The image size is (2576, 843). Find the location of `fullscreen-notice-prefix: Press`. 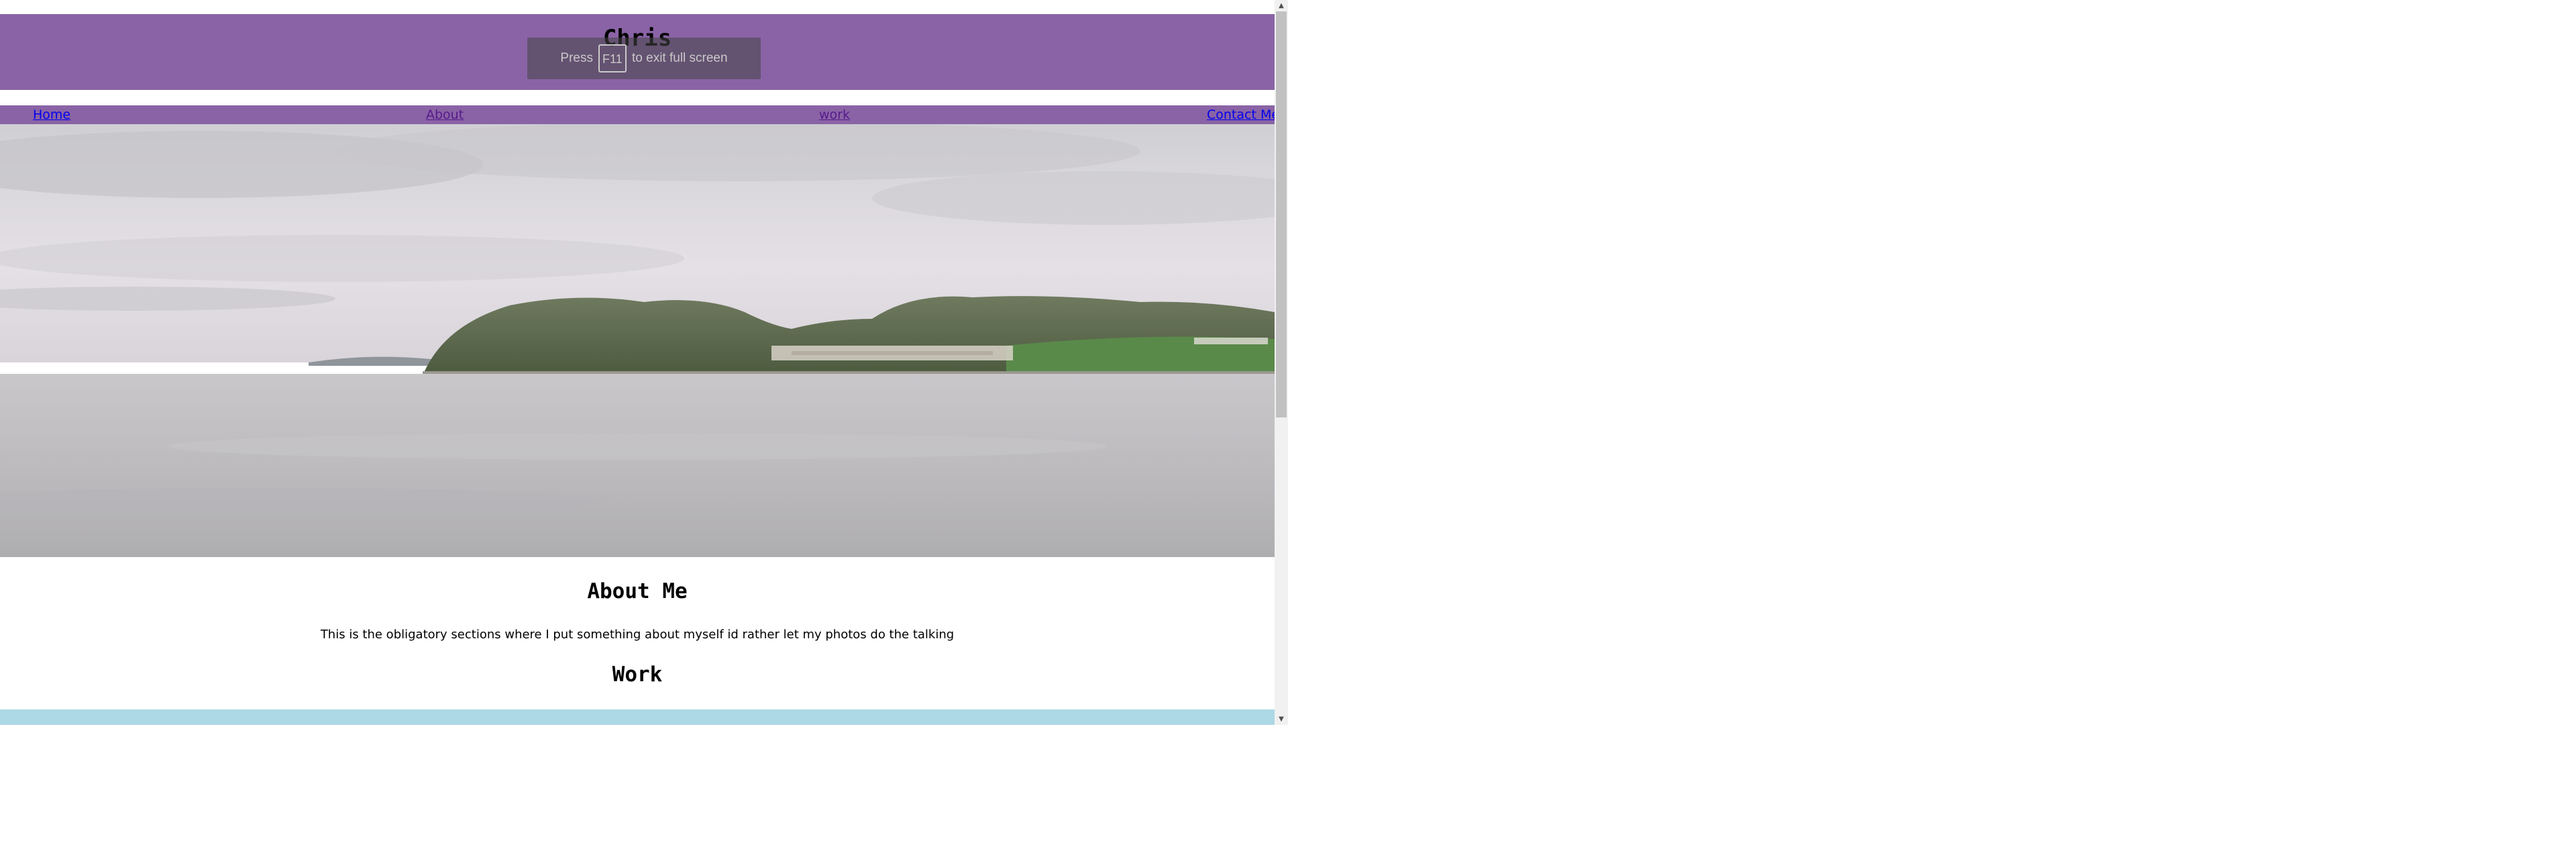

fullscreen-notice-prefix: Press is located at coordinates (576, 58).